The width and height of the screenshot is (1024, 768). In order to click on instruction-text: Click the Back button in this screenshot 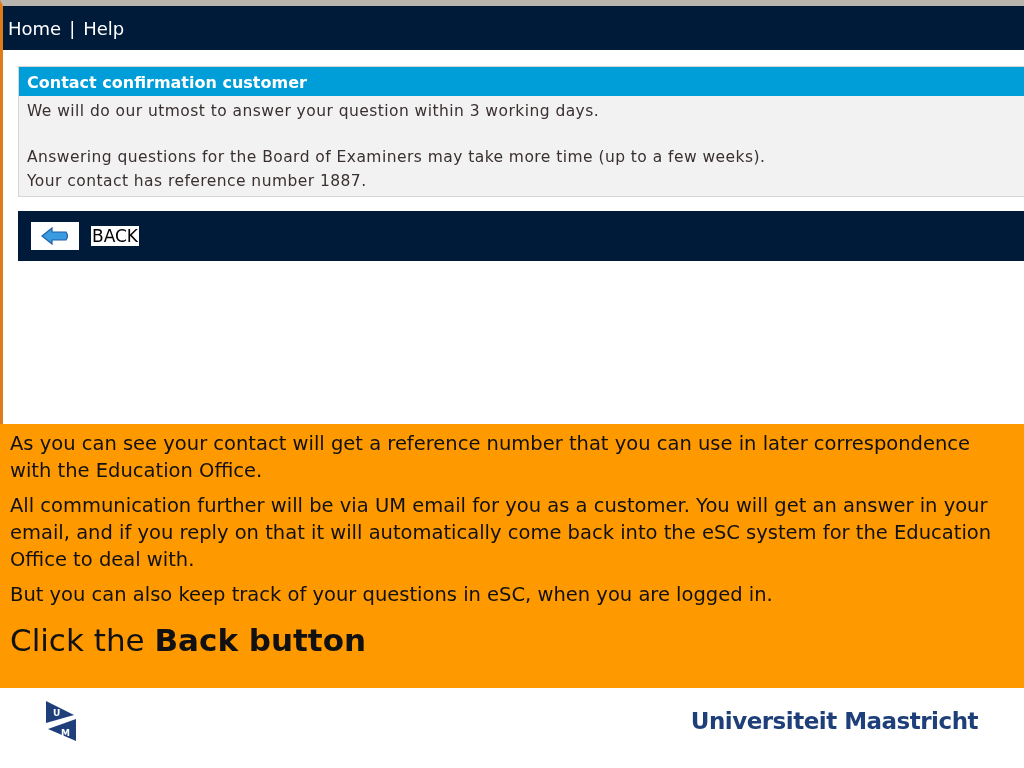, I will do `click(189, 640)`.